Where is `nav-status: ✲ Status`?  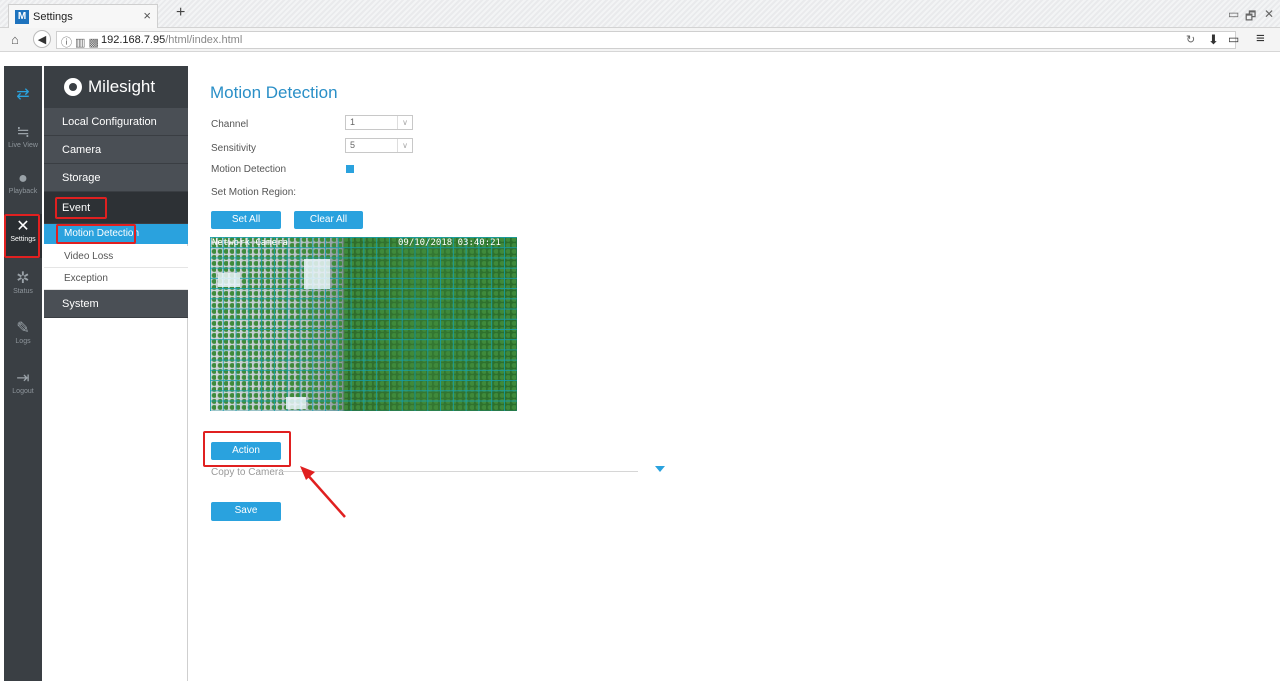
nav-status: ✲ Status is located at coordinates (23, 282).